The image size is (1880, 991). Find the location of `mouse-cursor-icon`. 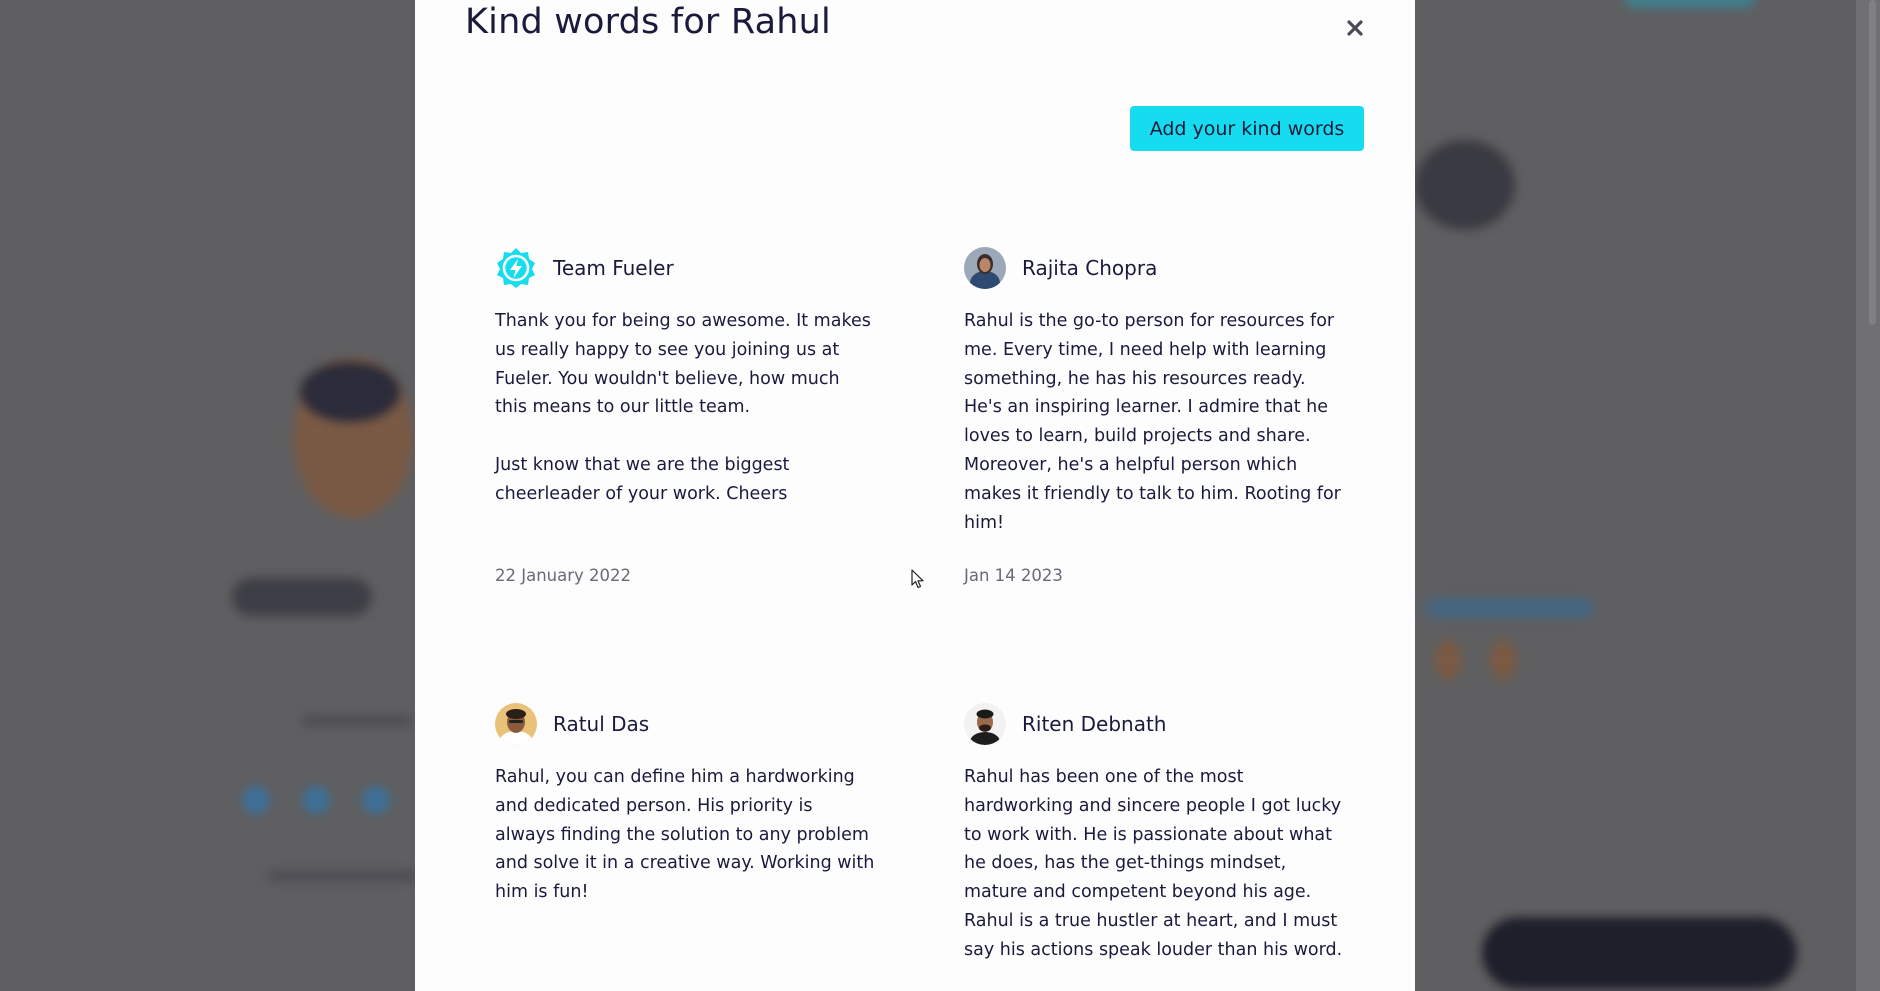

mouse-cursor-icon is located at coordinates (917, 579).